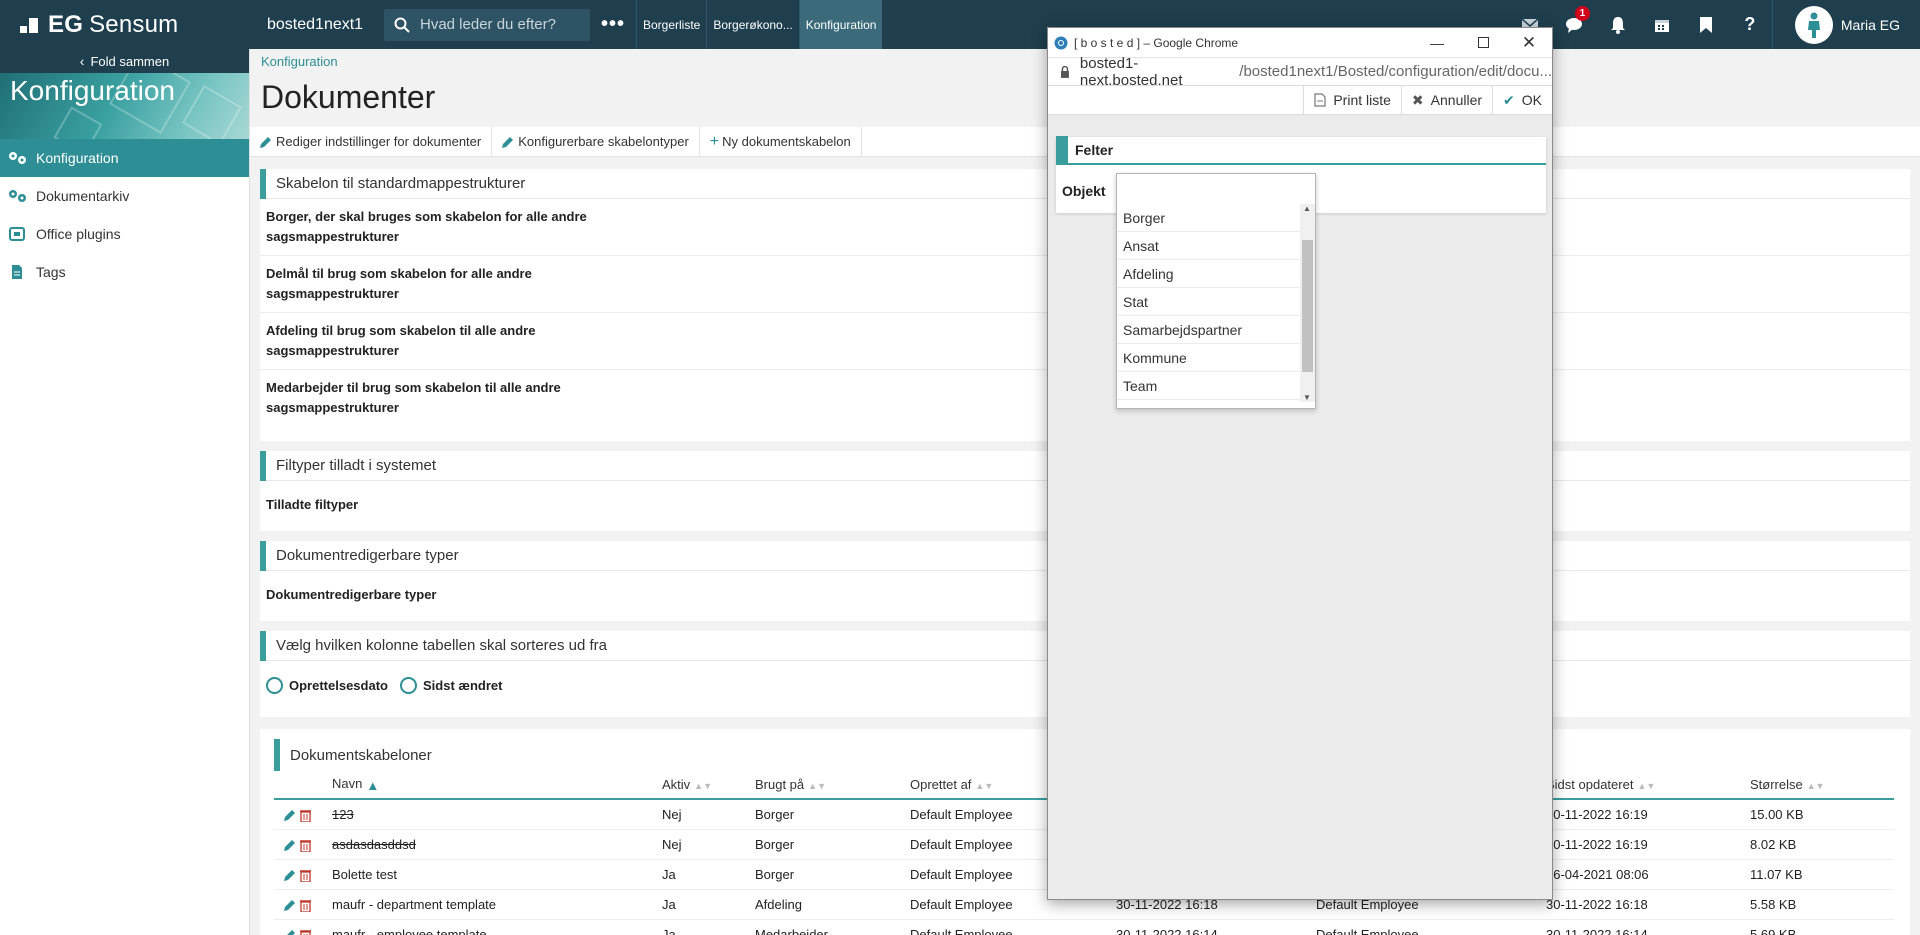  Describe the element at coordinates (1216, 189) in the screenshot. I see `listbox-empty-option` at that location.